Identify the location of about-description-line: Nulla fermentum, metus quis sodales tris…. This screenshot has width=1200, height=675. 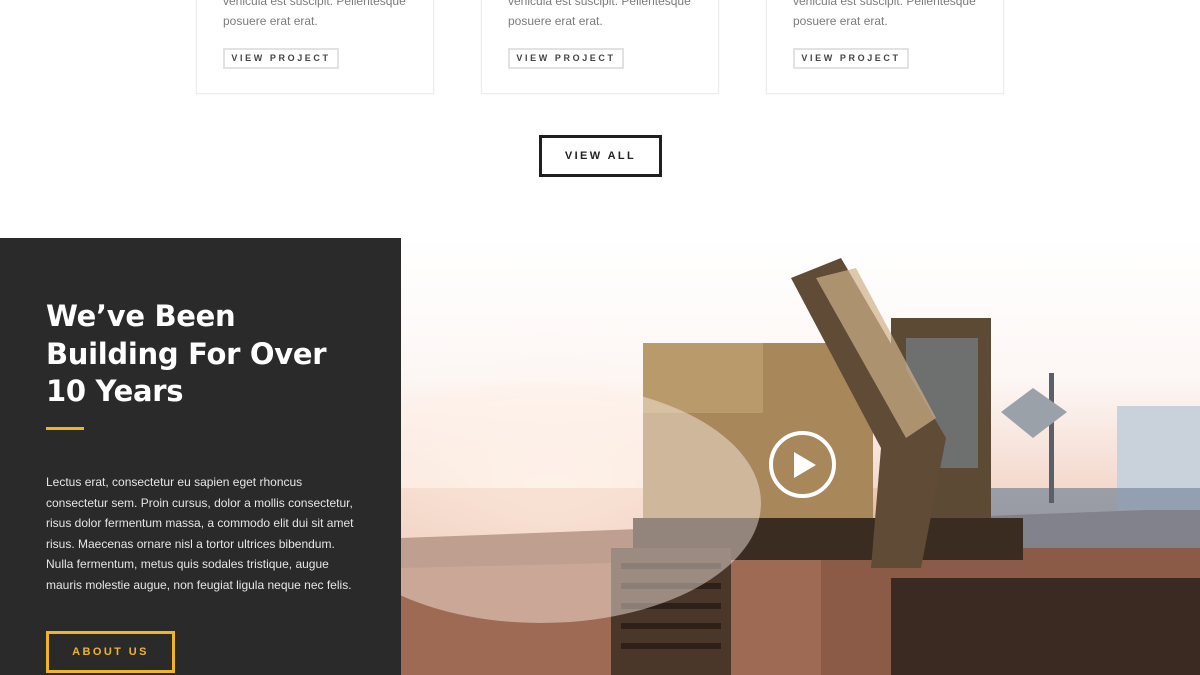
(187, 564).